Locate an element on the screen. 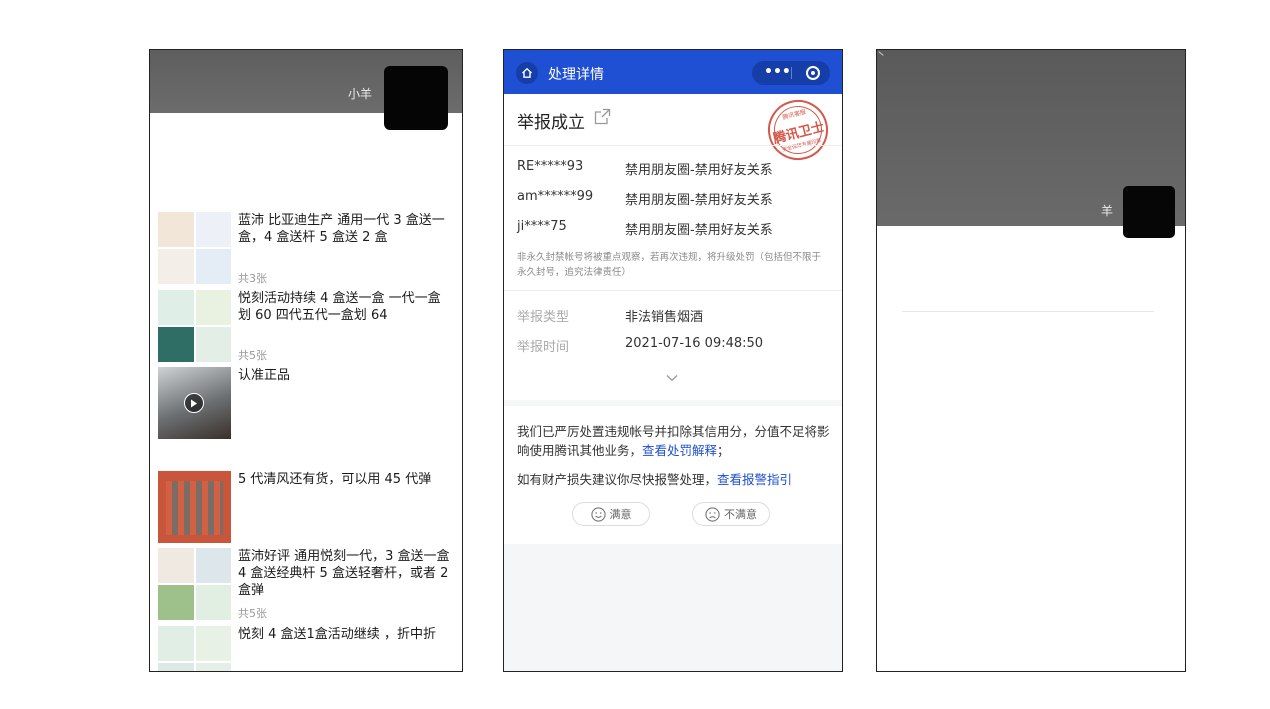 The width and height of the screenshot is (1270, 709). moment-post: 悦刻活动持续 4 盒送一盒 一代一盒划 60 四代五代一盒划 64 共5张 is located at coordinates (307, 328).